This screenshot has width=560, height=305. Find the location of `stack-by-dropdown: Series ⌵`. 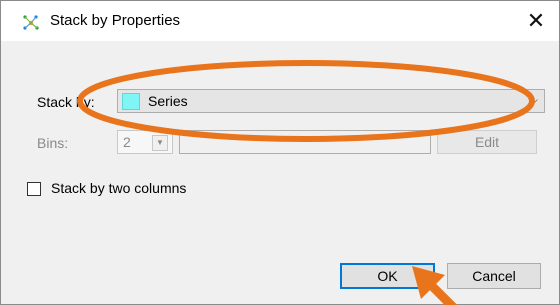

stack-by-dropdown: Series ⌵ is located at coordinates (331, 101).